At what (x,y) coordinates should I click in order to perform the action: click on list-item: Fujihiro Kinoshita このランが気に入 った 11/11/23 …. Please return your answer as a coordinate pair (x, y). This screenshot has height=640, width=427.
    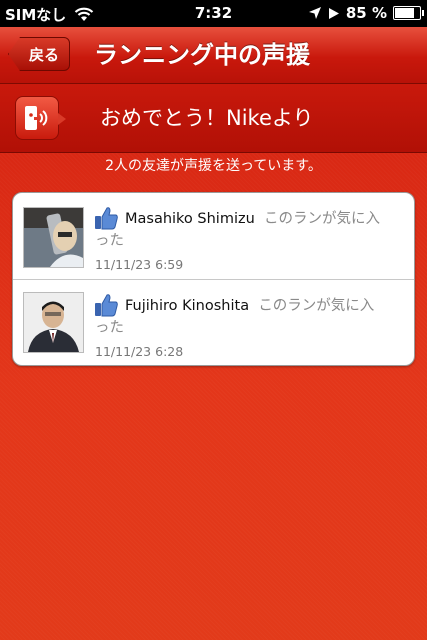
    Looking at the image, I should click on (213, 322).